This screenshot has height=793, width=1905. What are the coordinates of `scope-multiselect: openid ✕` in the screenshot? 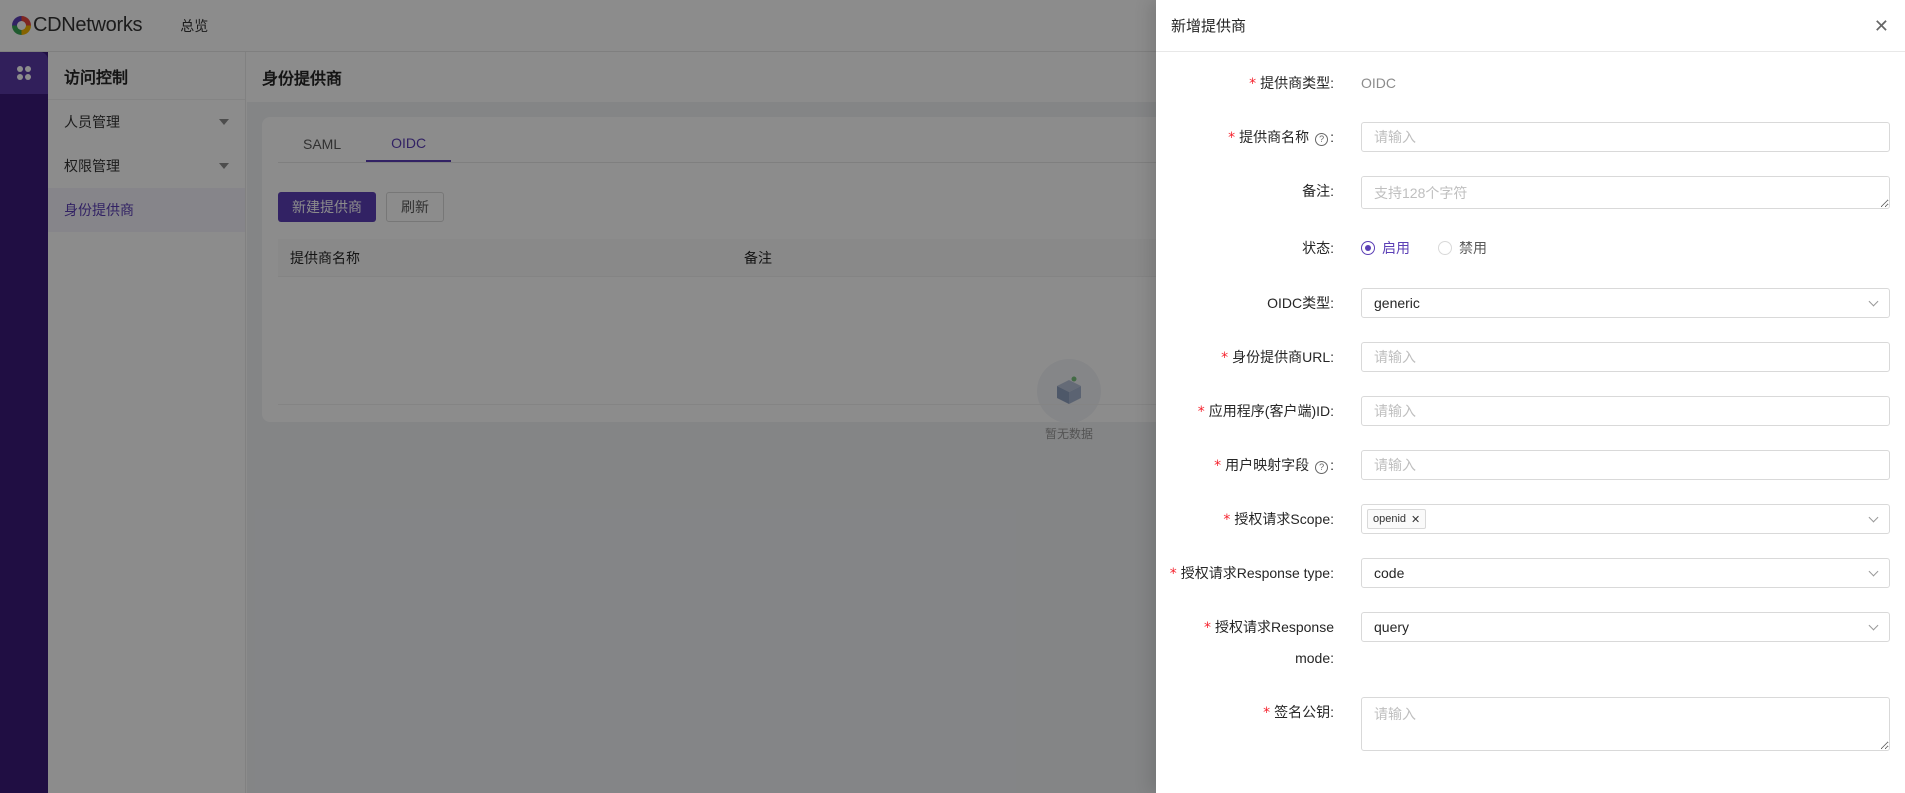 It's located at (1625, 519).